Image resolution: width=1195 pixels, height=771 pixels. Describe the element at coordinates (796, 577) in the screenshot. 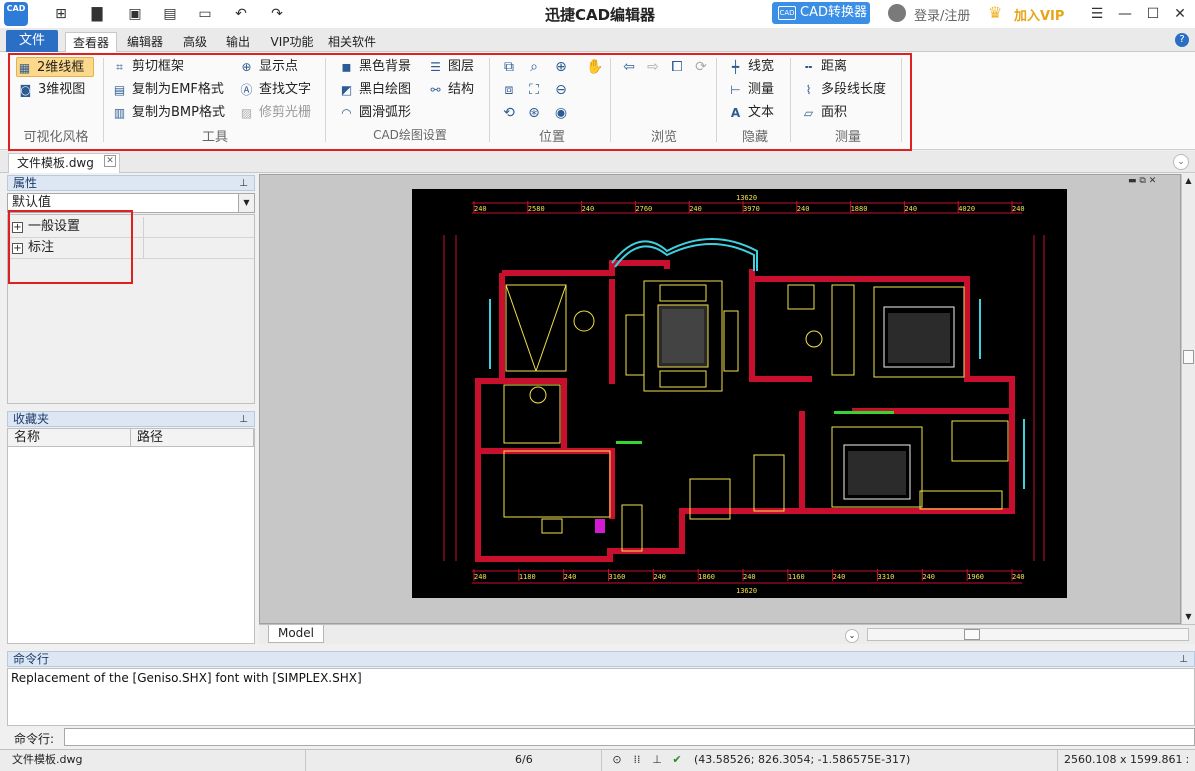

I see `dimension-text: 1160` at that location.